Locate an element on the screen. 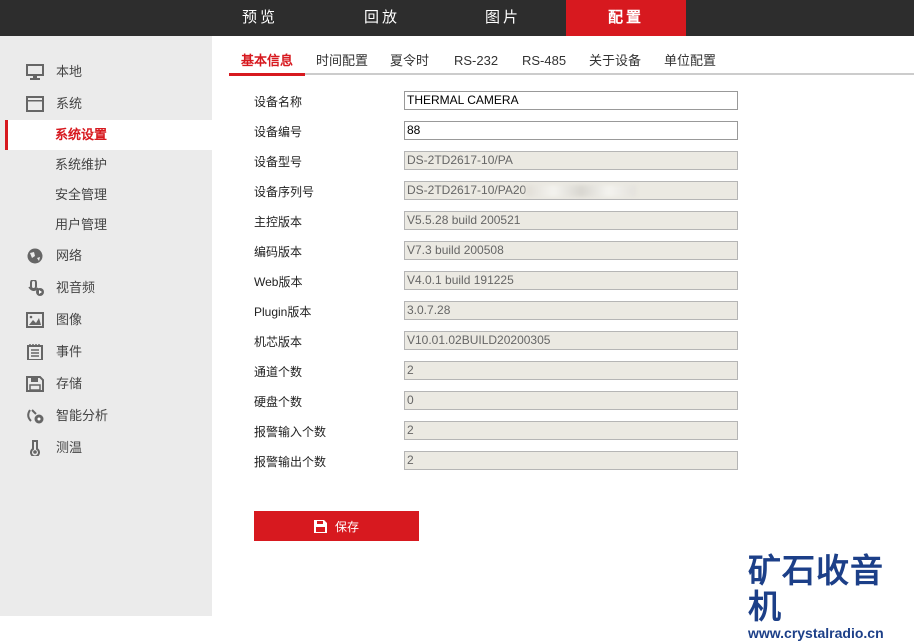 The width and height of the screenshot is (914, 641). globe-icon is located at coordinates (35, 256).